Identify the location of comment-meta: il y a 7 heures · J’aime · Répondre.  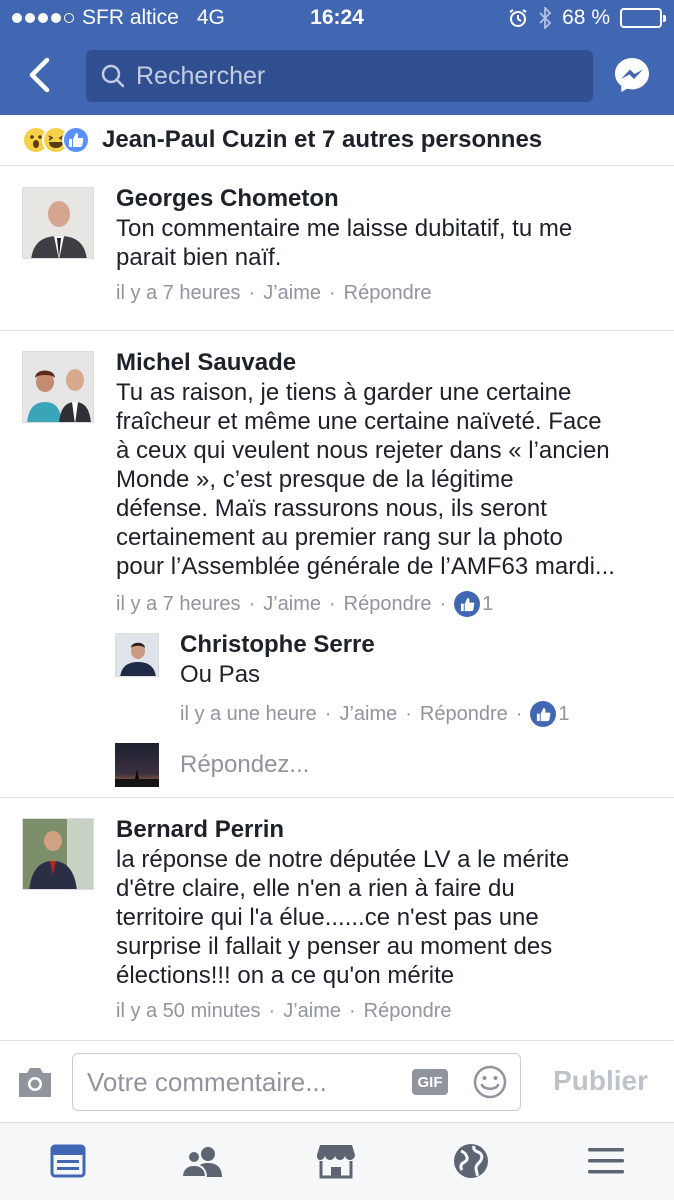
(274, 293).